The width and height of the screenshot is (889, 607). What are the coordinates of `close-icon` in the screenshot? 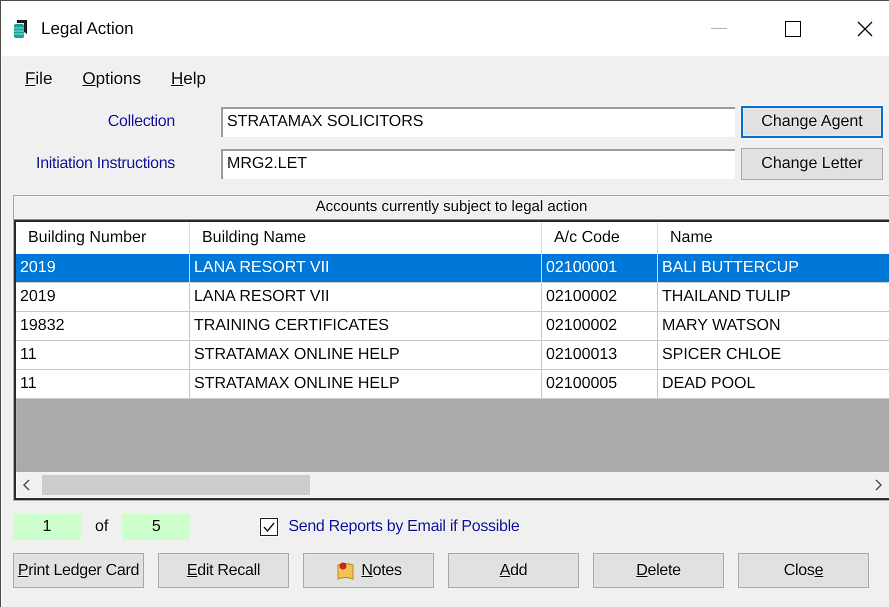 It's located at (865, 28).